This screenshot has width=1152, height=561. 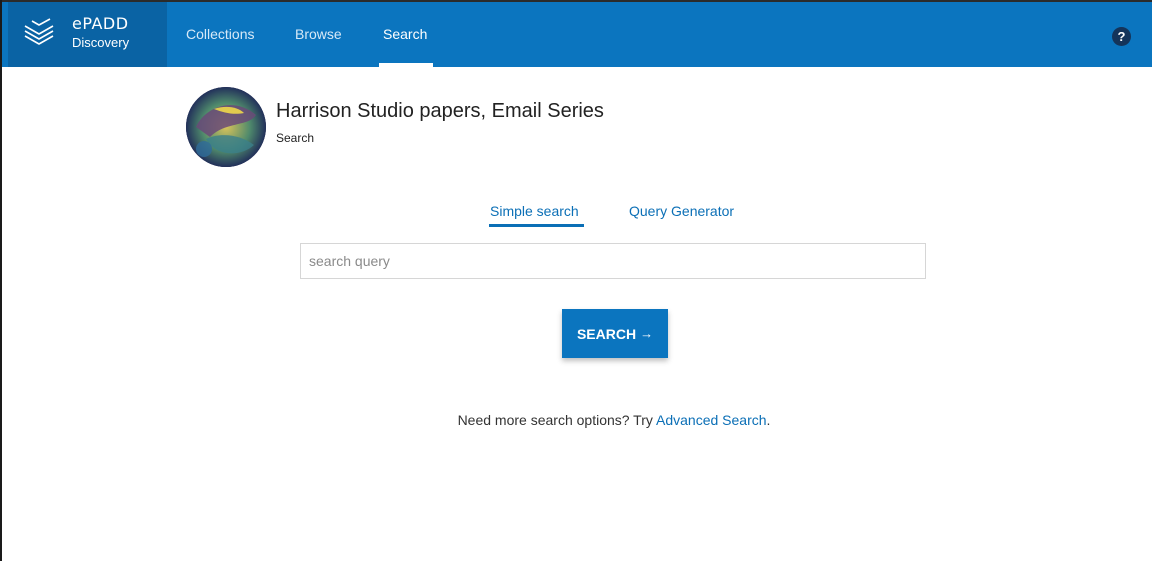 I want to click on tab-simple-search: Simple search, so click(x=534, y=211).